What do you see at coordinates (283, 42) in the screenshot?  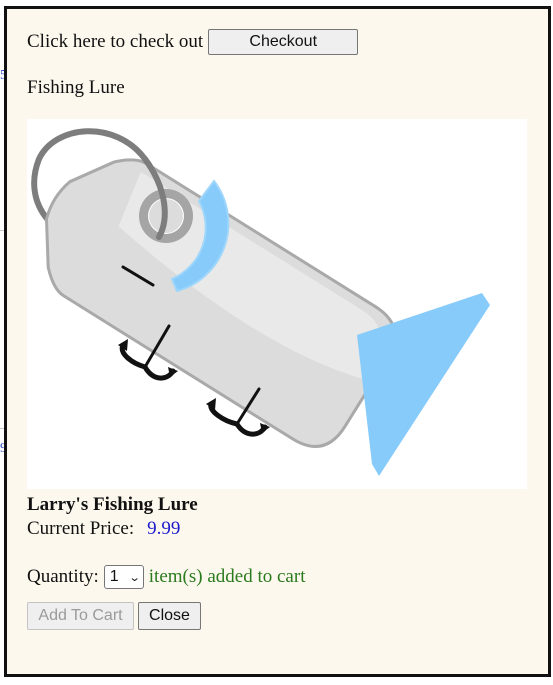 I see `checkout-button: Checkout` at bounding box center [283, 42].